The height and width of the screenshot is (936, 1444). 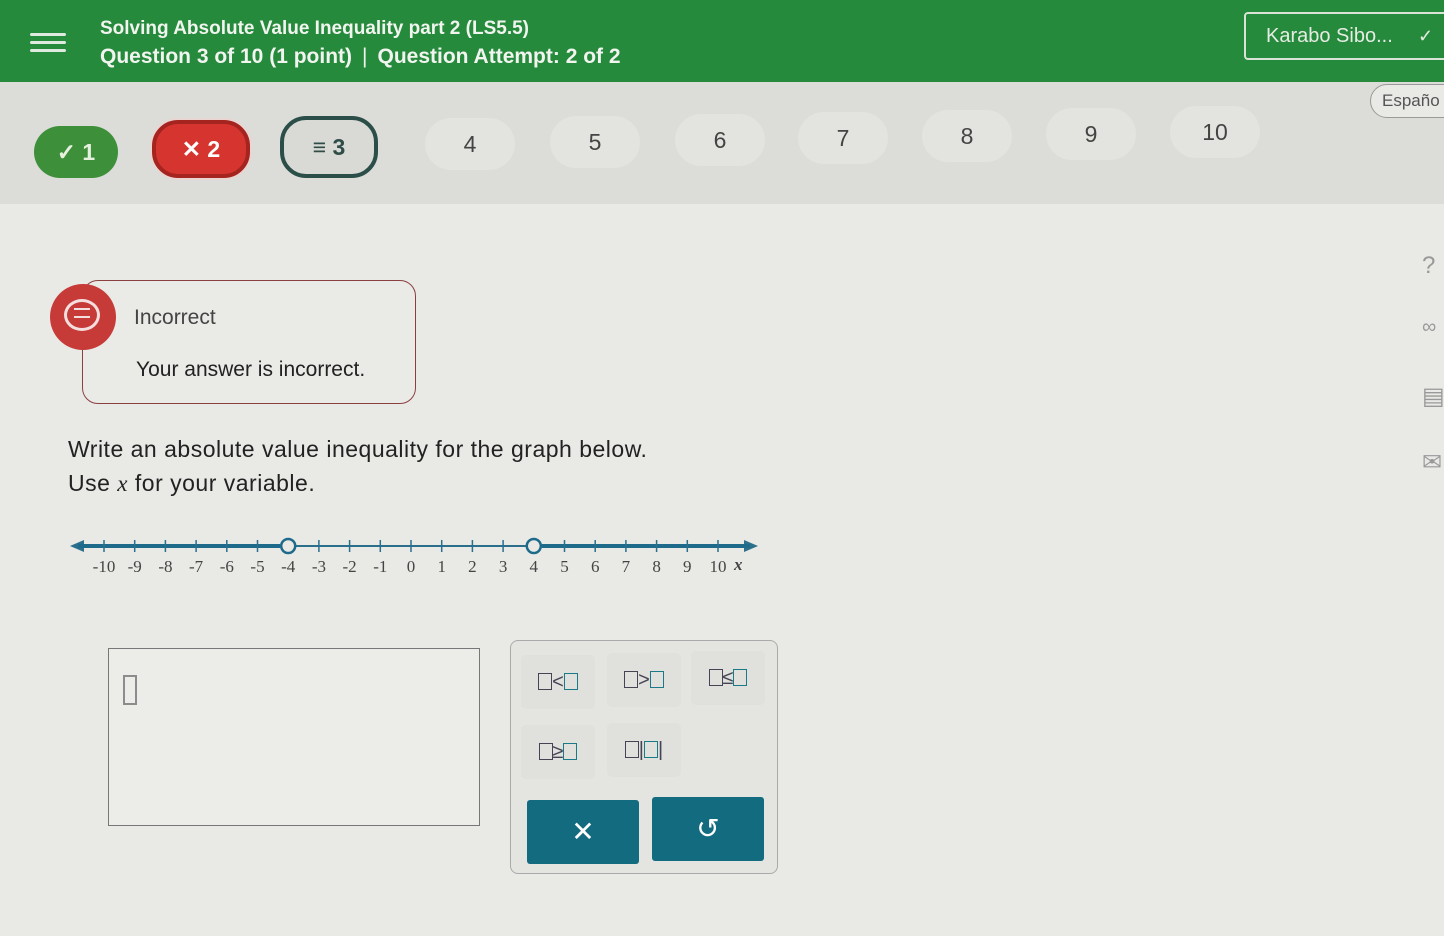 What do you see at coordinates (687, 566) in the screenshot?
I see `tick-label: 9` at bounding box center [687, 566].